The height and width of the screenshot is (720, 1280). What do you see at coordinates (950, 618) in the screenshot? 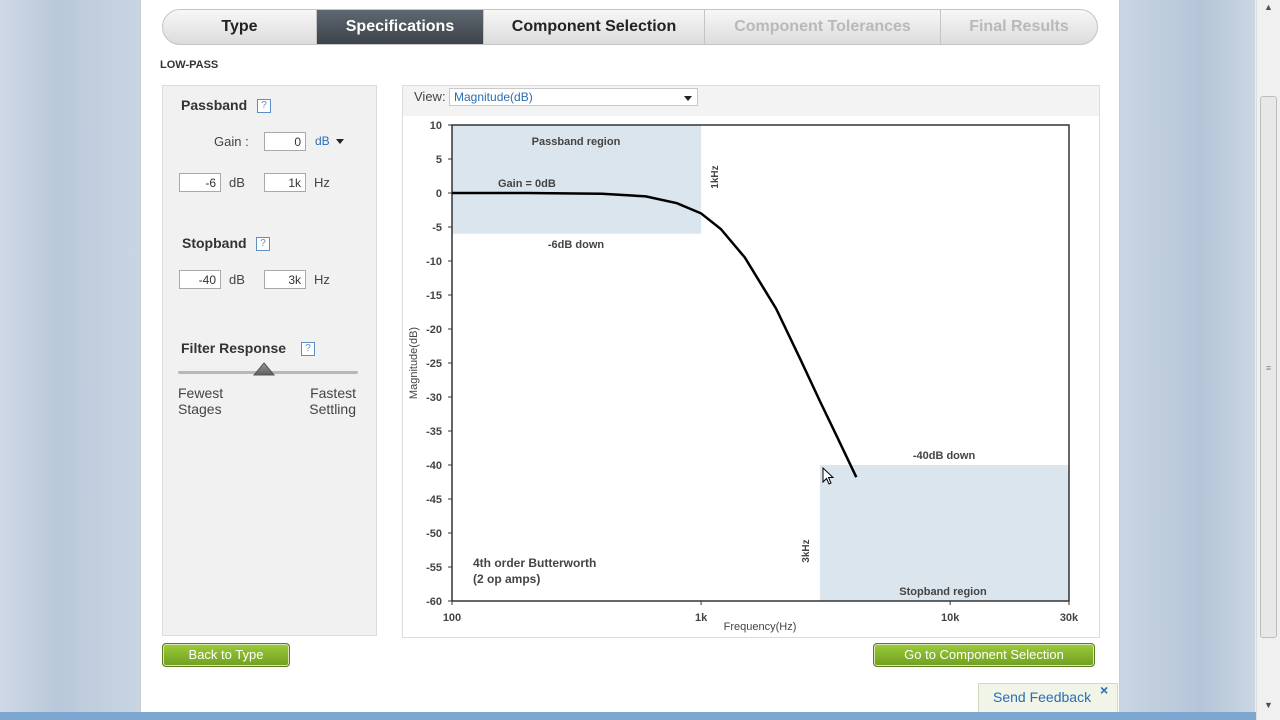
I see `x-tick-label: 10k` at bounding box center [950, 618].